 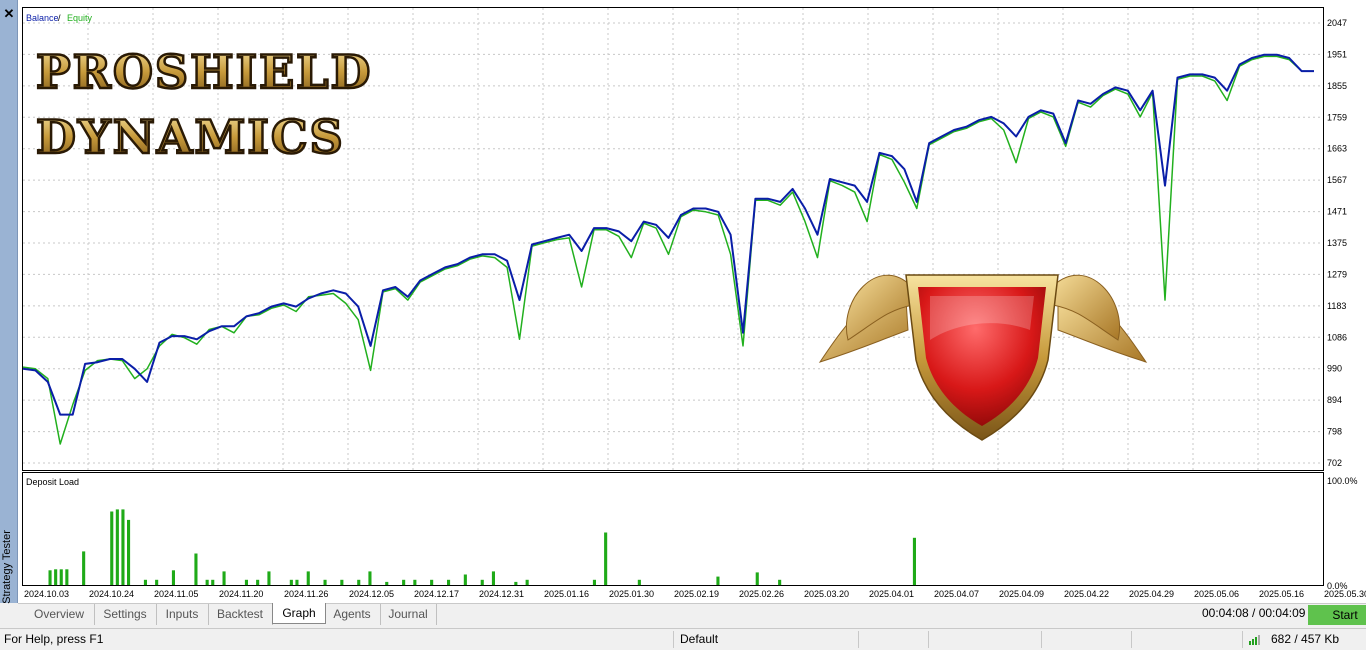 I want to click on status-bar: For Help, press F1 Default 682 / 457 Kb, so click(x=683, y=639).